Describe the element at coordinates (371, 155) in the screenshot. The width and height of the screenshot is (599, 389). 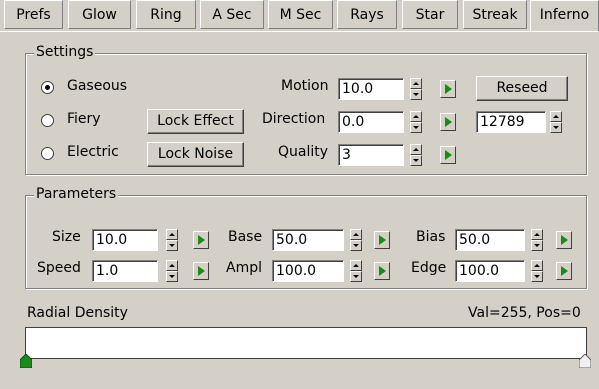
I see `quality-field: 3` at that location.